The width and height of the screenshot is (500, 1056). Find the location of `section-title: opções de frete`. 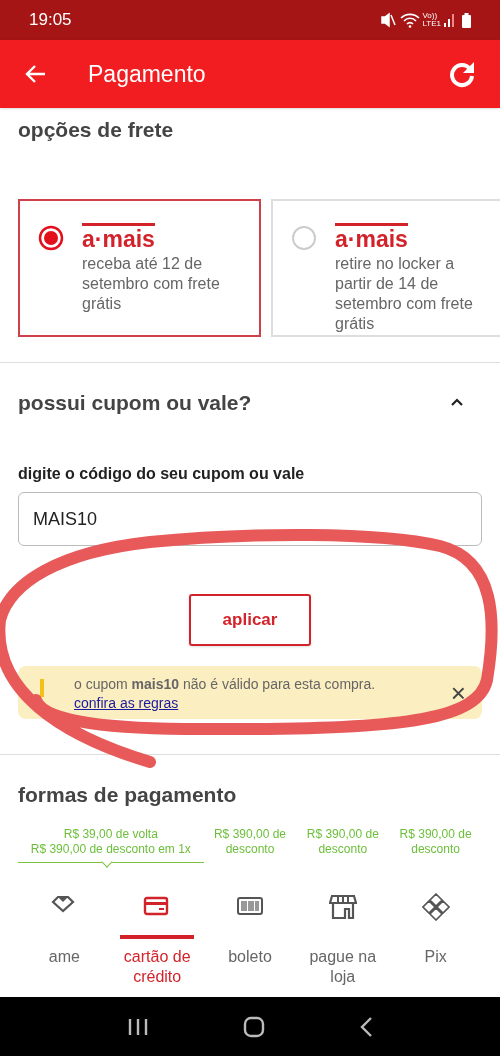

section-title: opções de frete is located at coordinates (96, 130).